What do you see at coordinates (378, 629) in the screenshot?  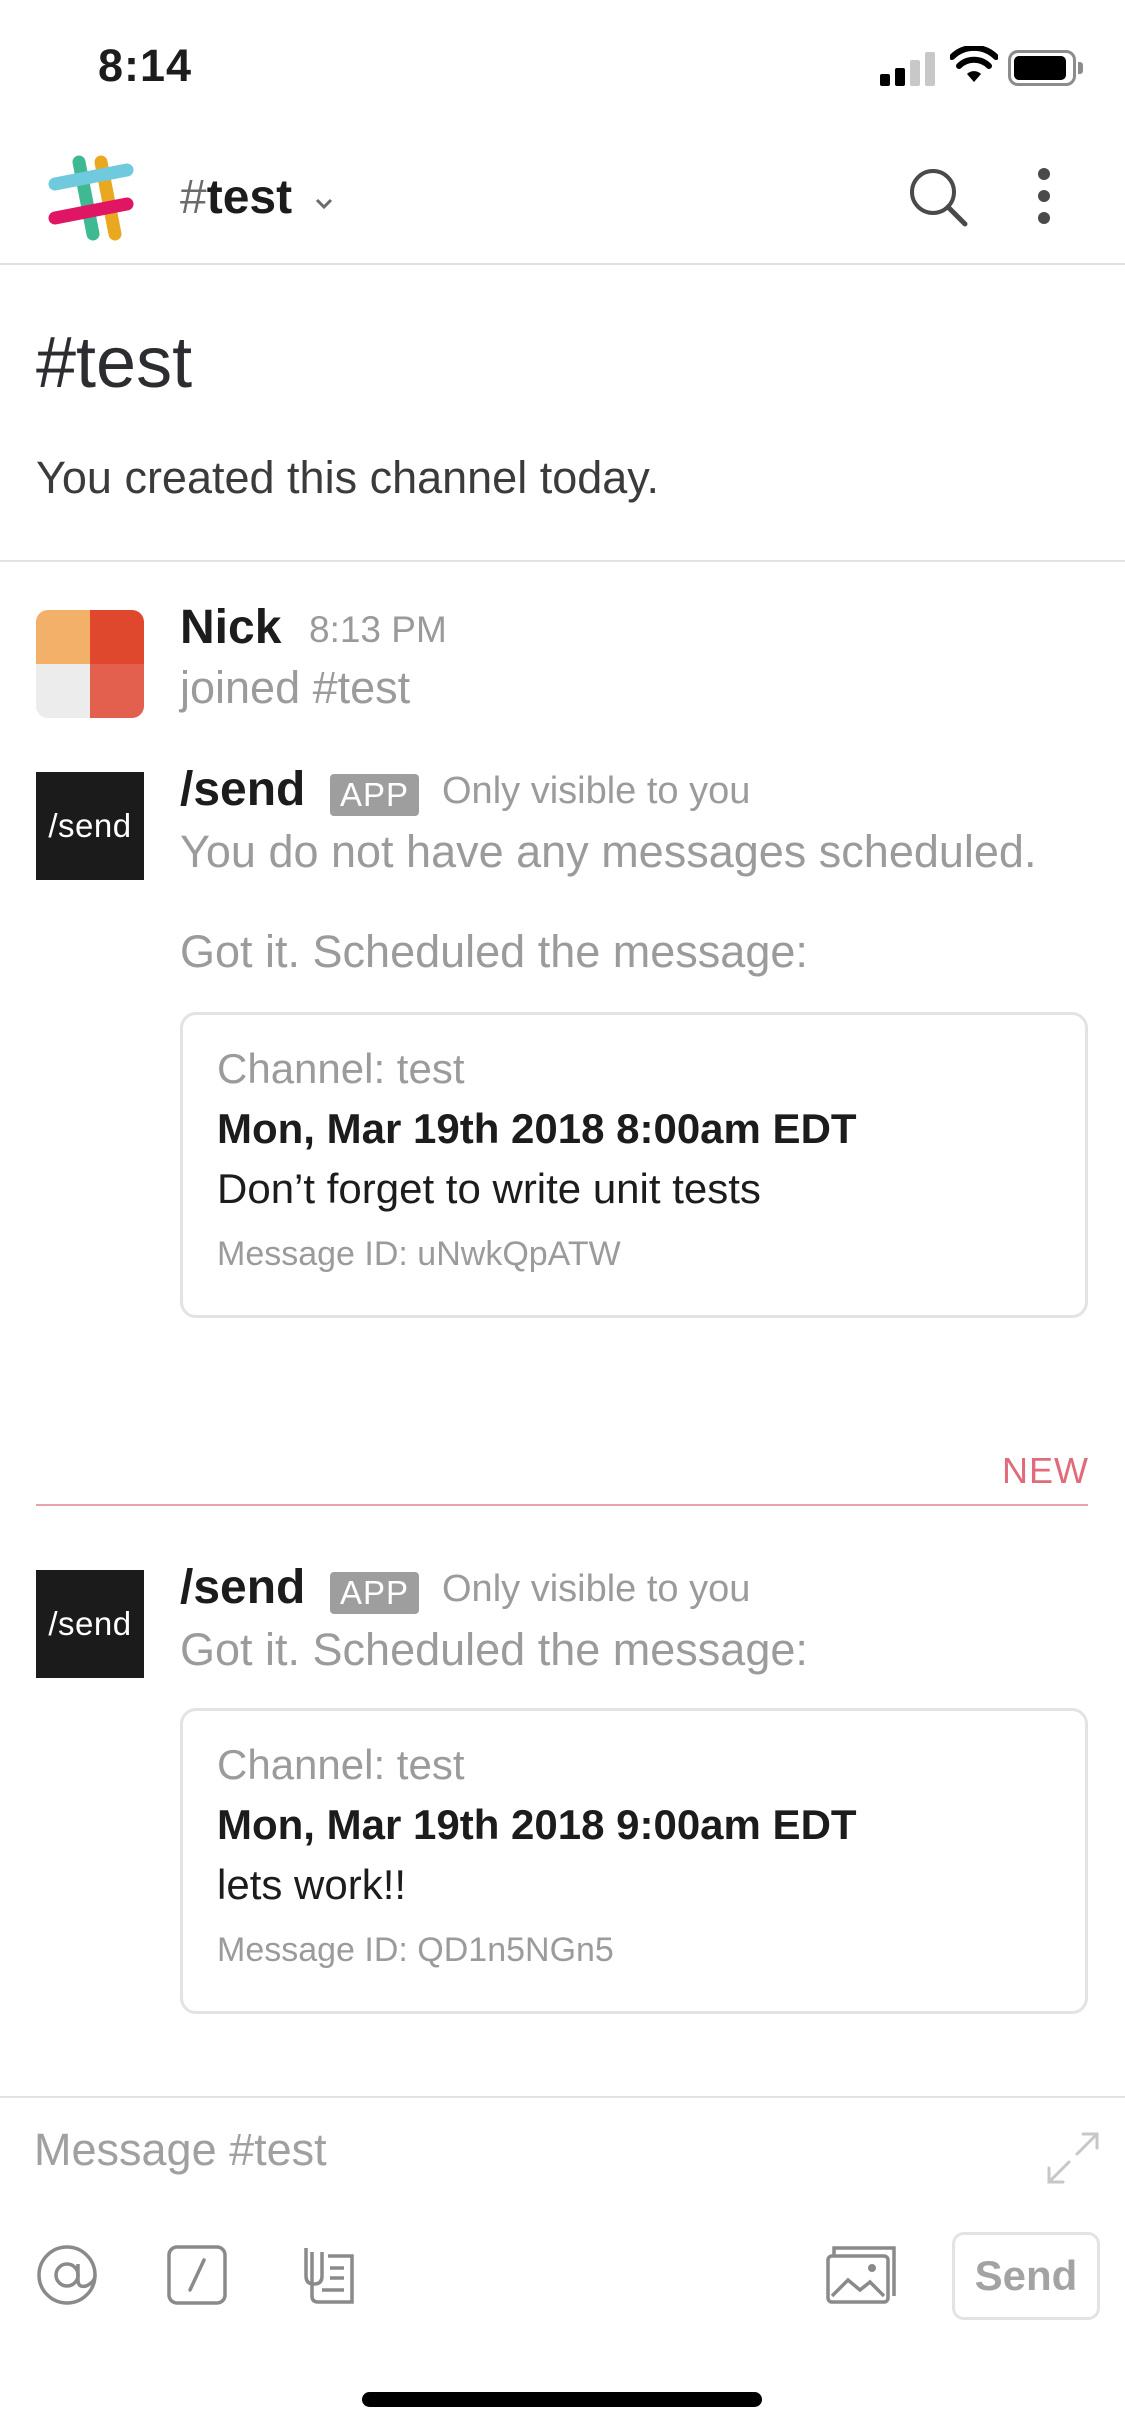 I see `message-timestamp: 8:13 PM` at bounding box center [378, 629].